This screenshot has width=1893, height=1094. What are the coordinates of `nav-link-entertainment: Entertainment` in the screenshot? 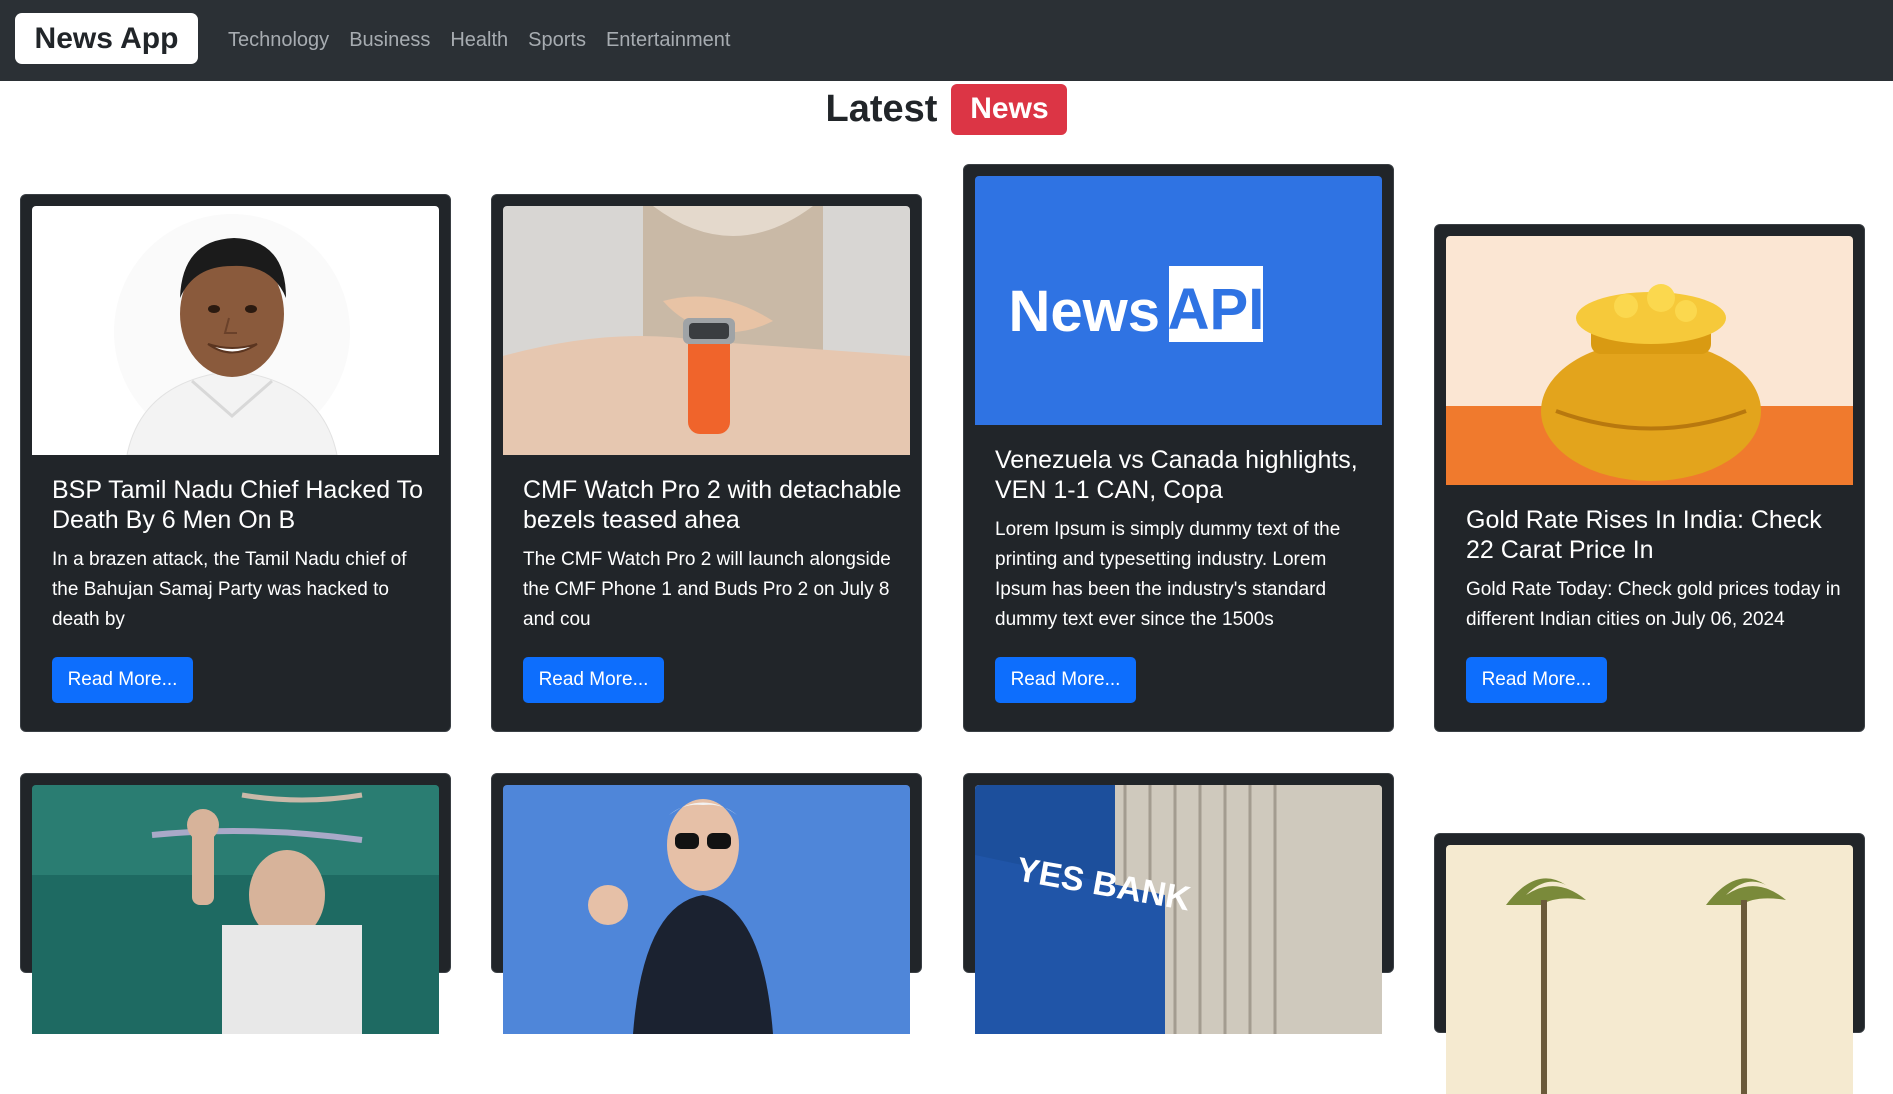 It's located at (668, 40).